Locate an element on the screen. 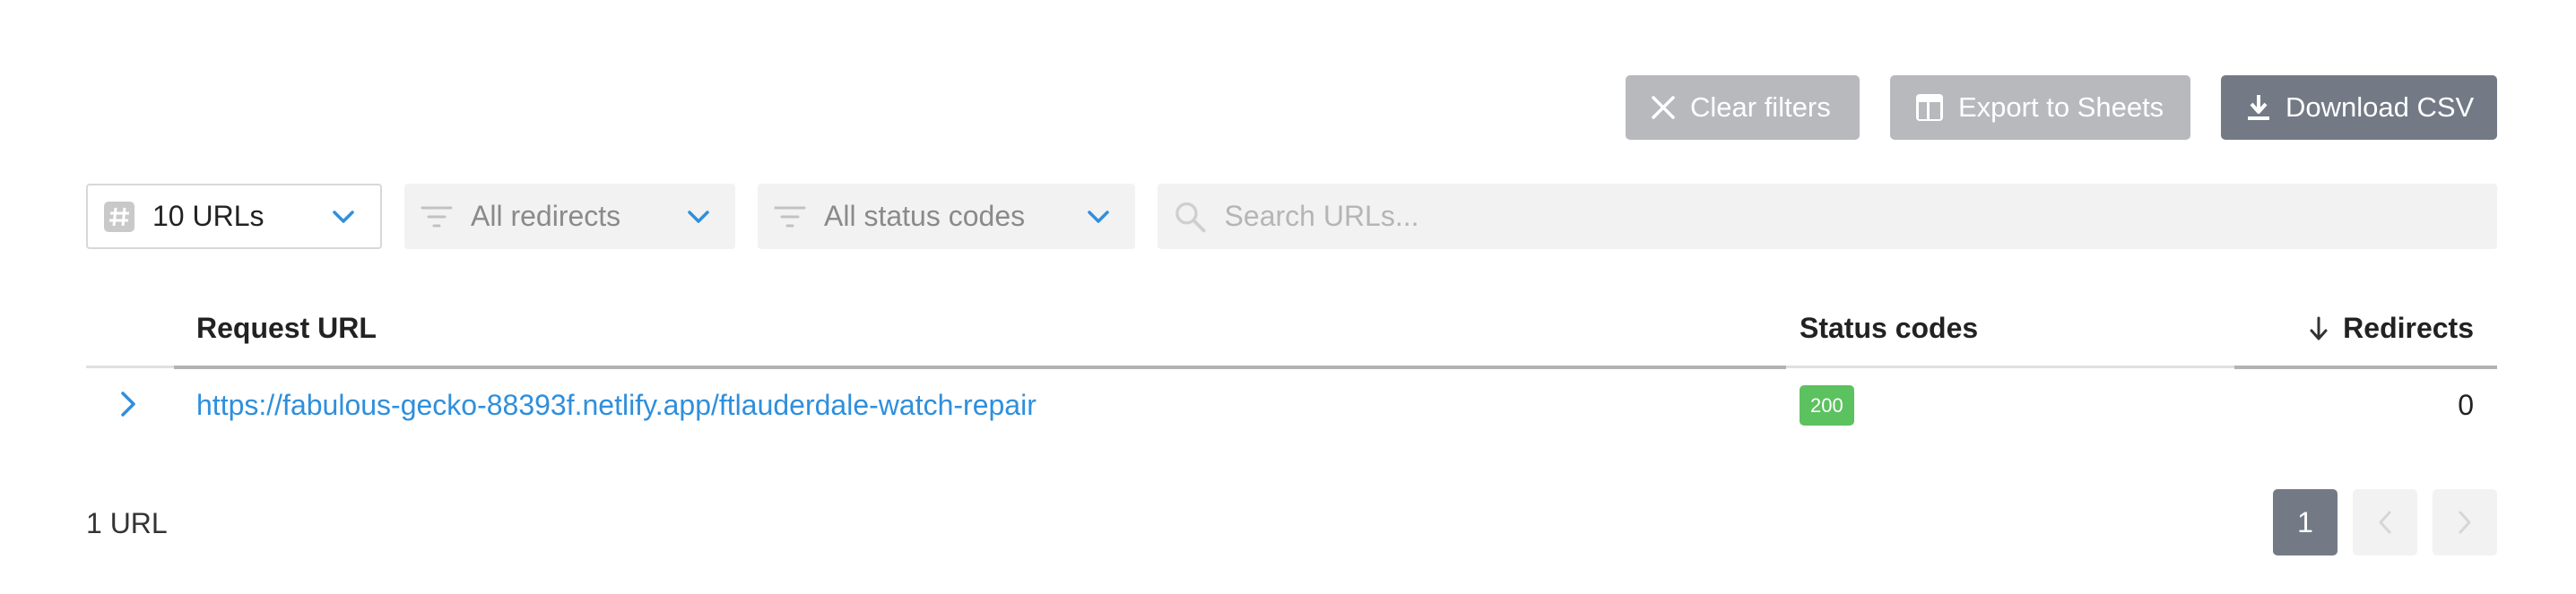 Image resolution: width=2576 pixels, height=594 pixels. status-codes-filter-value: All status codes is located at coordinates (925, 216).